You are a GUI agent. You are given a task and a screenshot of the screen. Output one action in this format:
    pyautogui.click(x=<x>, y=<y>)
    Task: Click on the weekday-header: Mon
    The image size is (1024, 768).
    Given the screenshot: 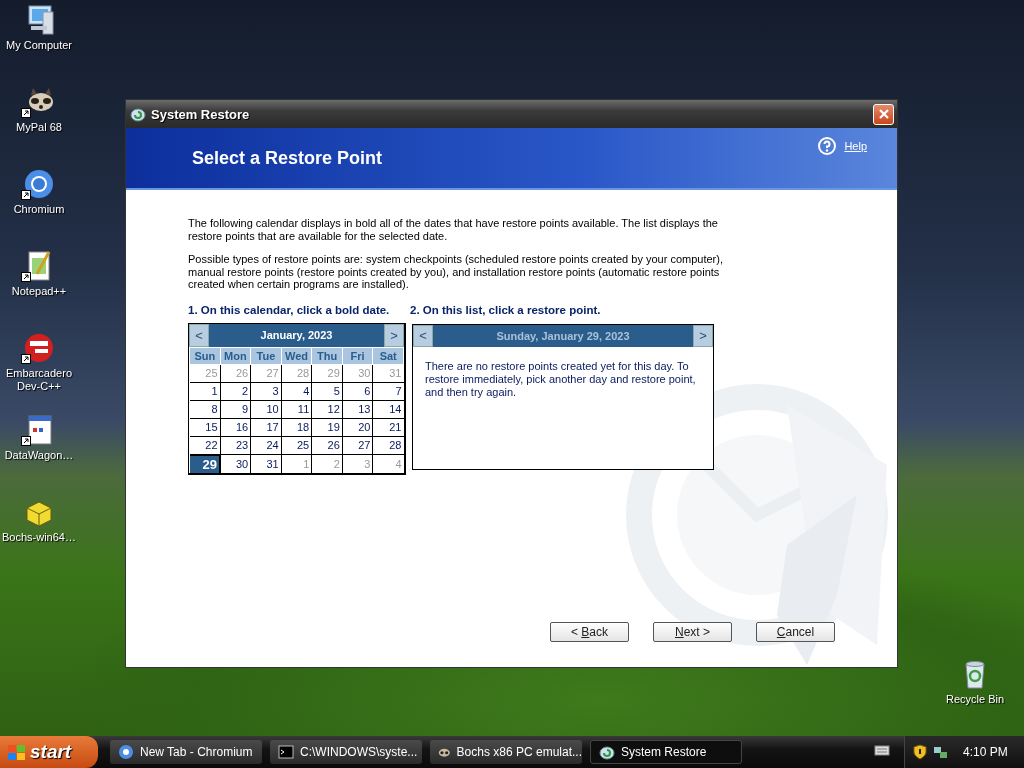 What is the action you would take?
    pyautogui.click(x=235, y=355)
    